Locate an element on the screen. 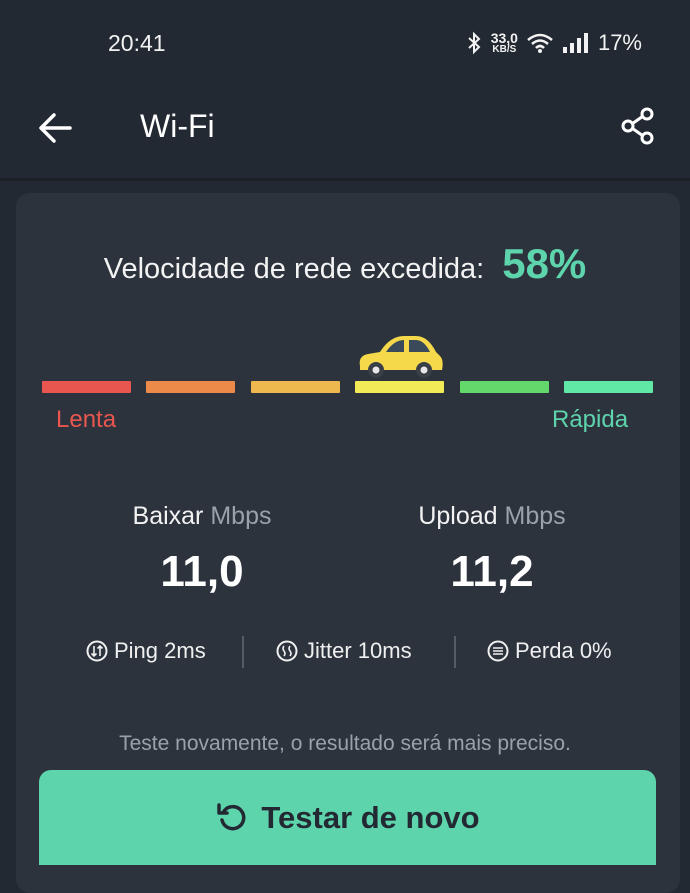 Image resolution: width=690 pixels, height=893 pixels. arrow-left-icon is located at coordinates (55, 128).